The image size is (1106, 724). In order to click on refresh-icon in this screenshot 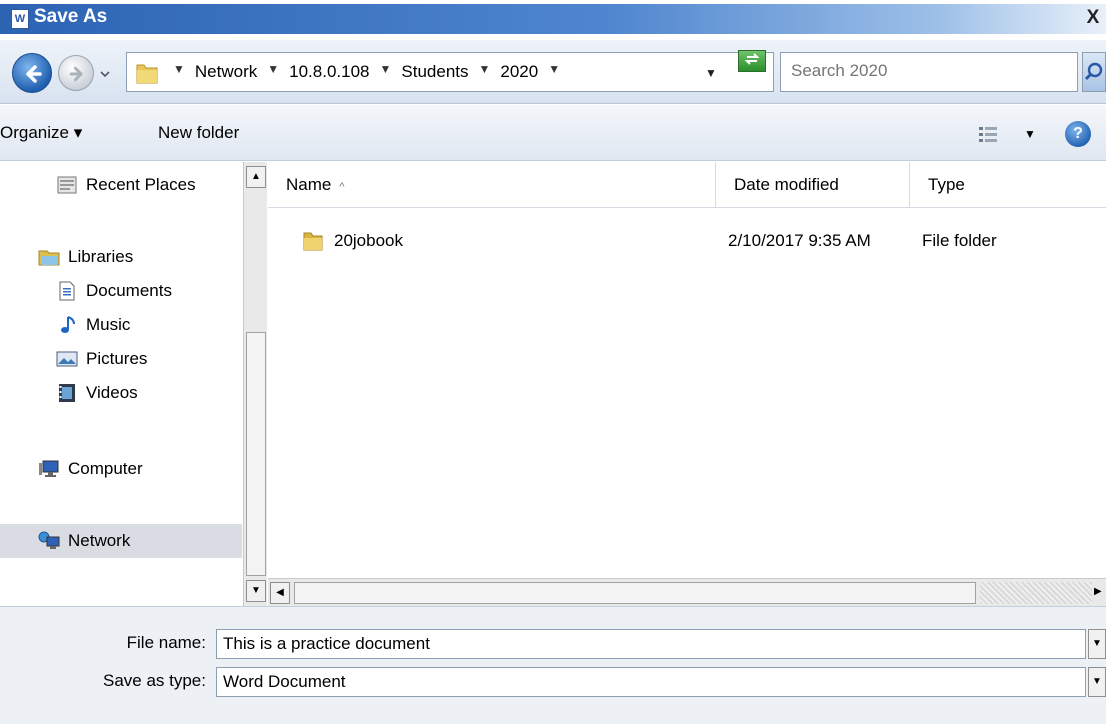, I will do `click(752, 59)`.